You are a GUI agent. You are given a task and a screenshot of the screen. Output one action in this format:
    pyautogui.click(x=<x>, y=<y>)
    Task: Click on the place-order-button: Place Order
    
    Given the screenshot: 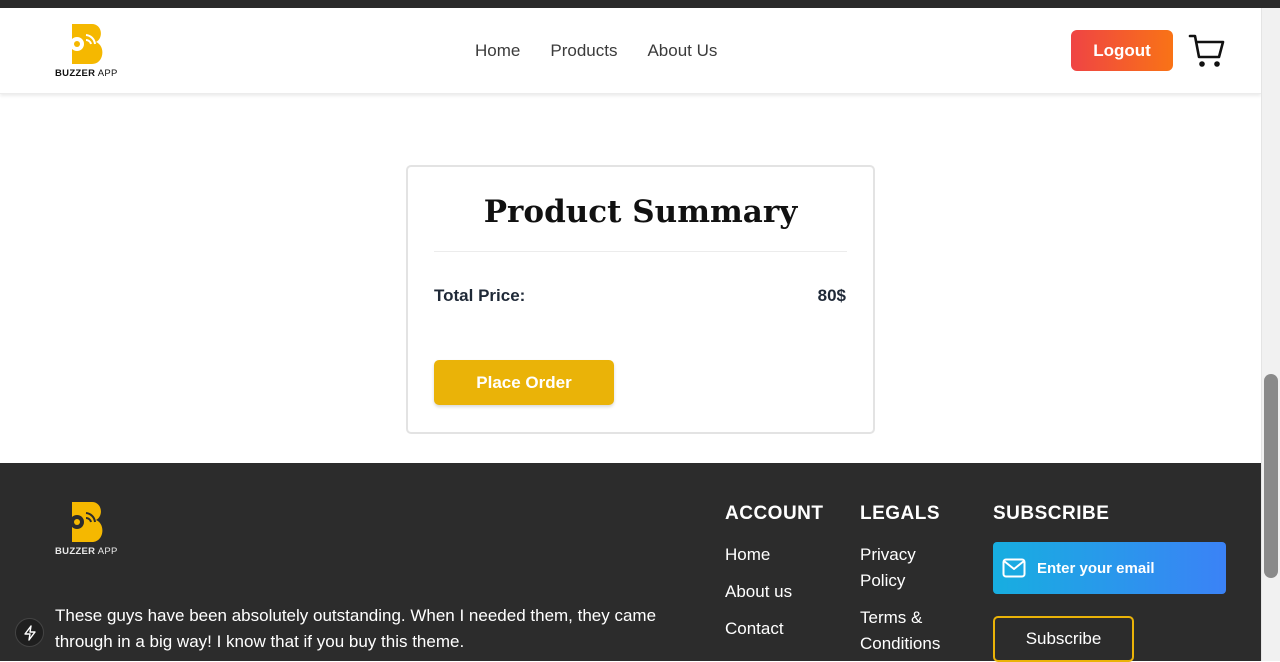 What is the action you would take?
    pyautogui.click(x=524, y=382)
    